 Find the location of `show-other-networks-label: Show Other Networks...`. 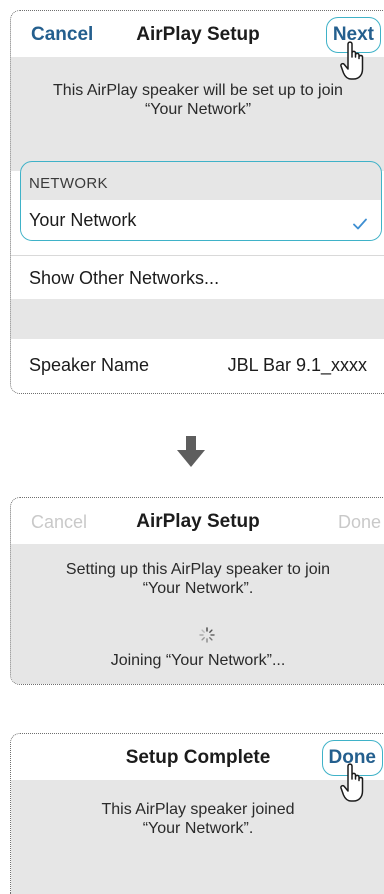

show-other-networks-label: Show Other Networks... is located at coordinates (124, 278).